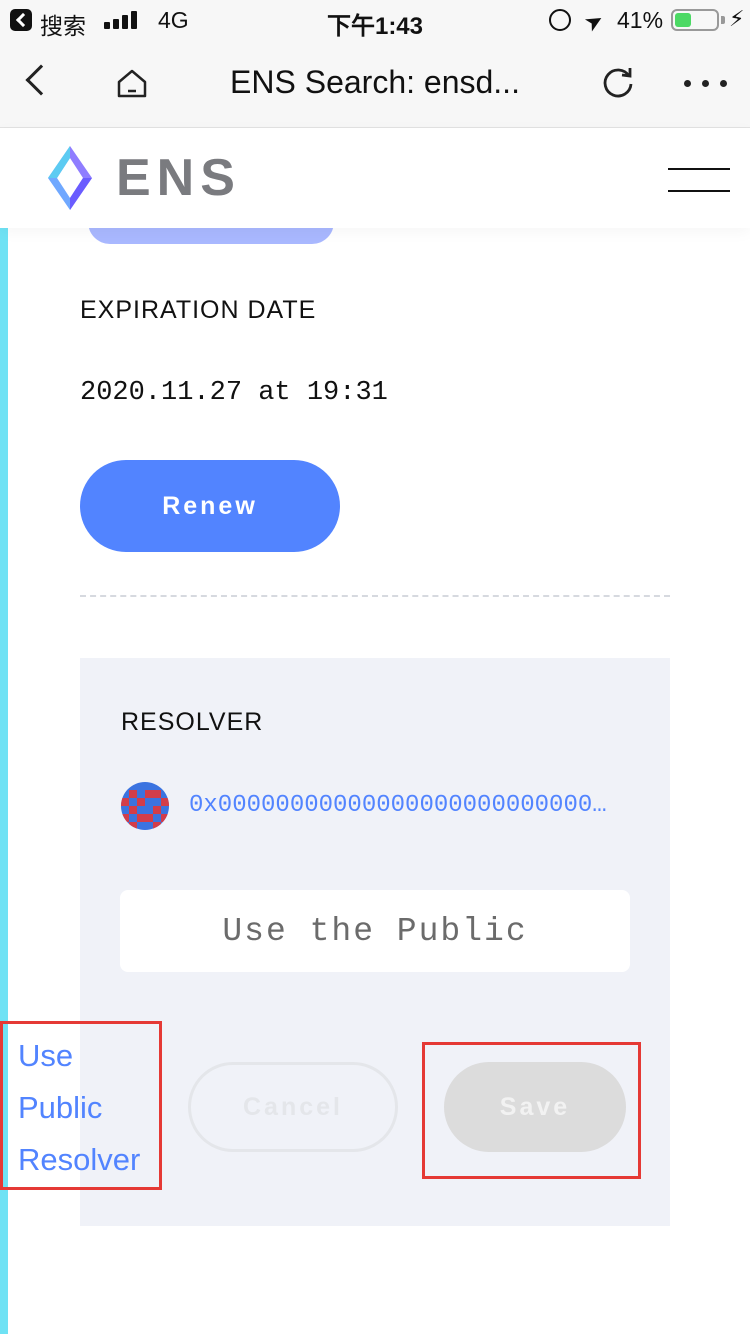 Image resolution: width=750 pixels, height=1334 pixels. I want to click on expiration-date-value: 2020.11.27 at 19:31, so click(234, 393).